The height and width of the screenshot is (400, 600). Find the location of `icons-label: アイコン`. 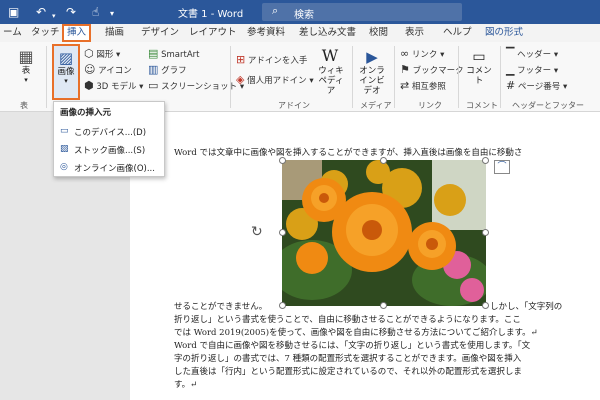

icons-label: アイコン is located at coordinates (115, 71).